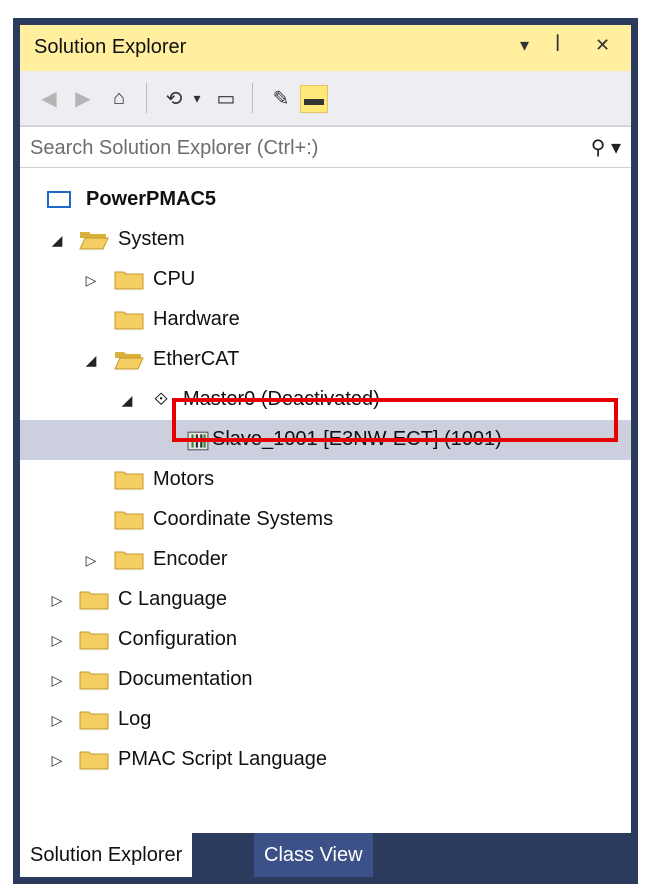 The width and height of the screenshot is (651, 894). What do you see at coordinates (243, 519) in the screenshot?
I see `tree-item-label: Coordinate Systems` at bounding box center [243, 519].